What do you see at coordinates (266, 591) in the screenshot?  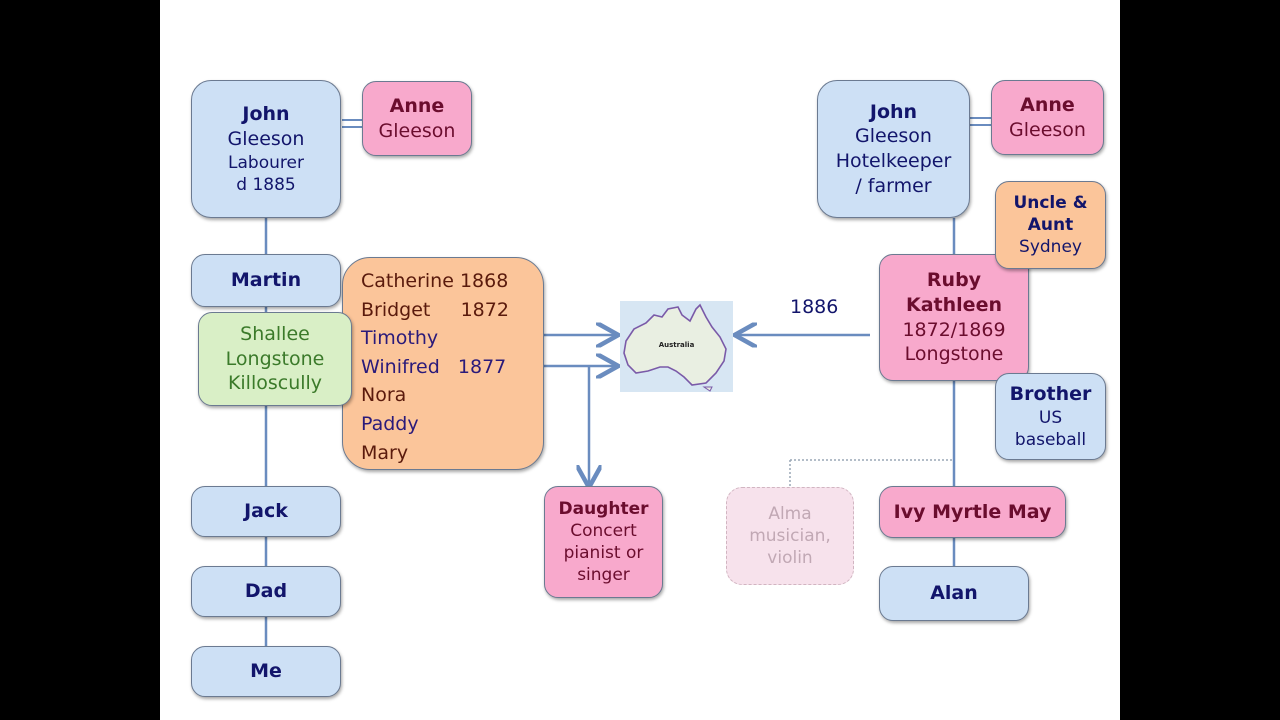 I see `person-dad: Dad` at bounding box center [266, 591].